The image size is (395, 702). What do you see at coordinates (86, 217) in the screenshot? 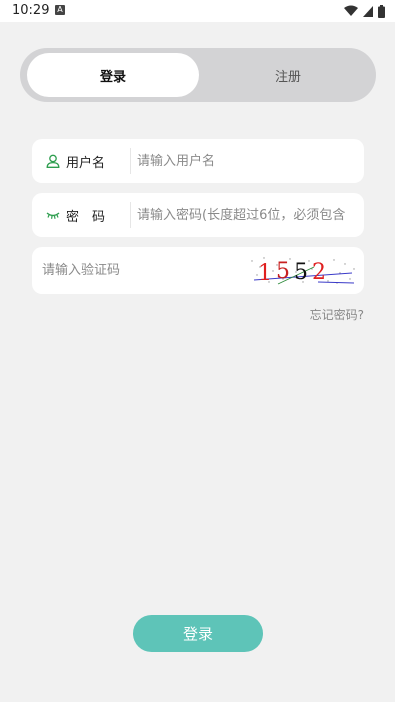
I see `password-label: 密 码` at bounding box center [86, 217].